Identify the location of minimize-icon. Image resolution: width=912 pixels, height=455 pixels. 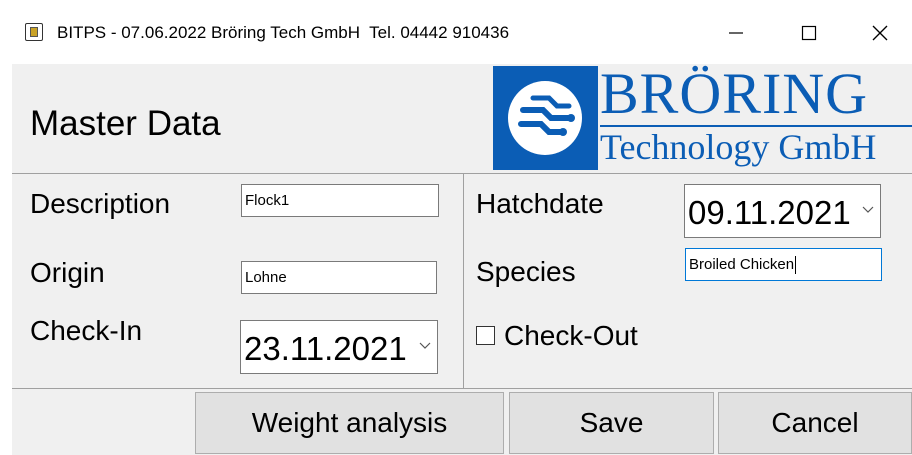
(736, 33).